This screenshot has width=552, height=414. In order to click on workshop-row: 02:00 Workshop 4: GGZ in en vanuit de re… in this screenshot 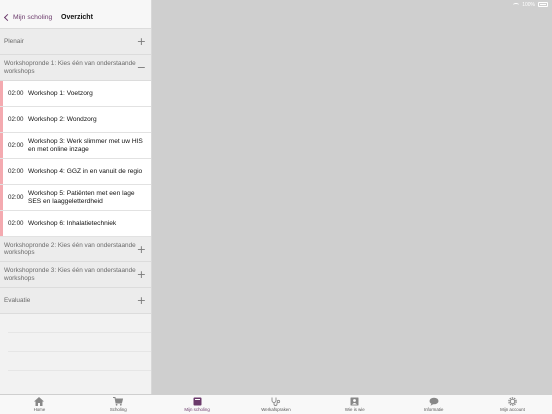, I will do `click(75, 172)`.